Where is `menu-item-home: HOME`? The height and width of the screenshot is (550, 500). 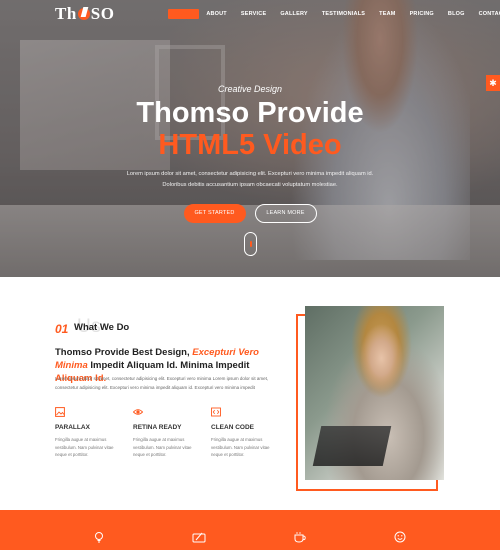 menu-item-home: HOME is located at coordinates (184, 14).